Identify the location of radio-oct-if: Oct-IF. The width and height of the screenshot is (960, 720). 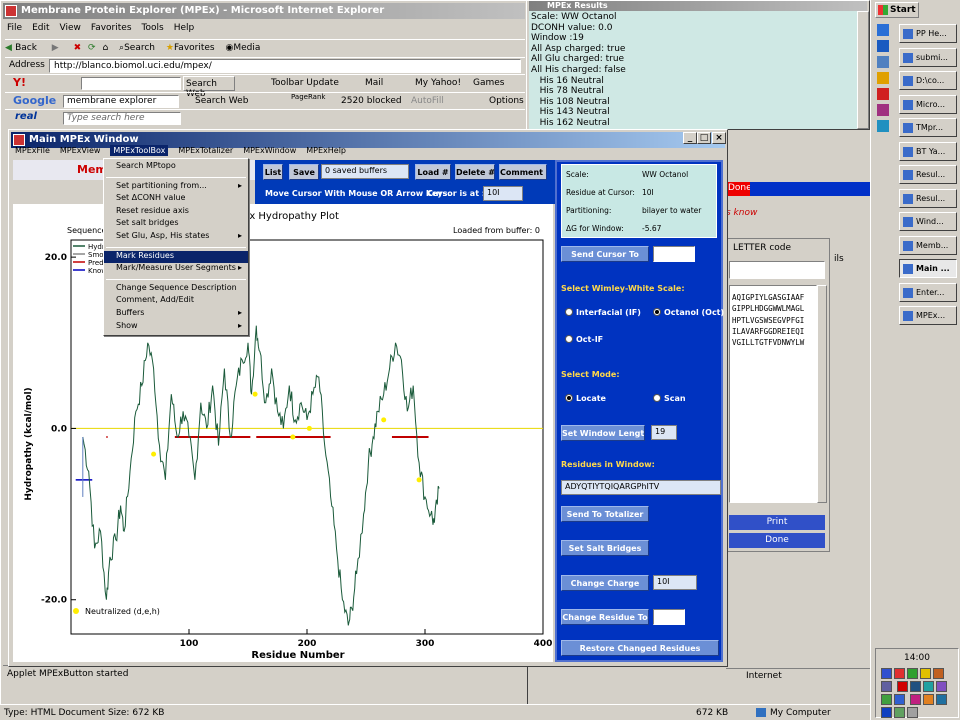
(584, 339).